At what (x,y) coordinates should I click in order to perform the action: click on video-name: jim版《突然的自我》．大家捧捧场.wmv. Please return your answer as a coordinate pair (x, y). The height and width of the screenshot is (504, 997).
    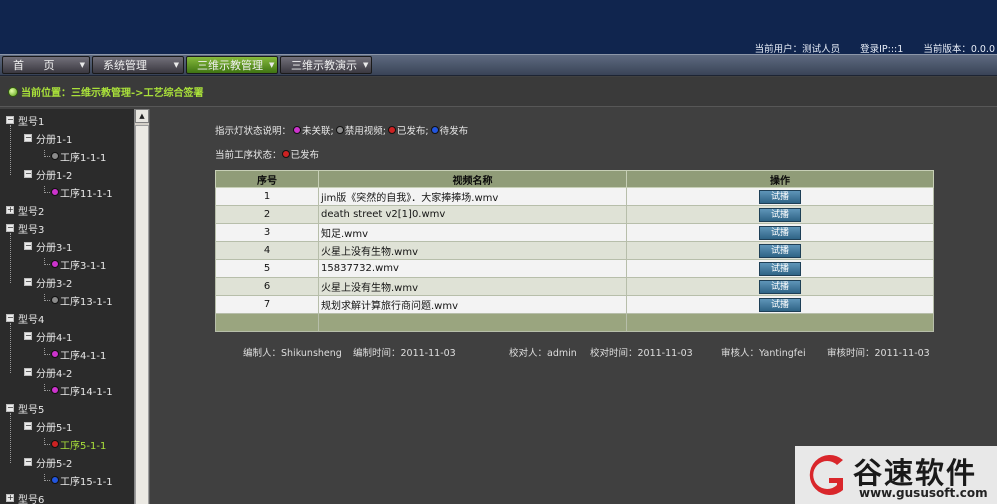
    Looking at the image, I should click on (472, 196).